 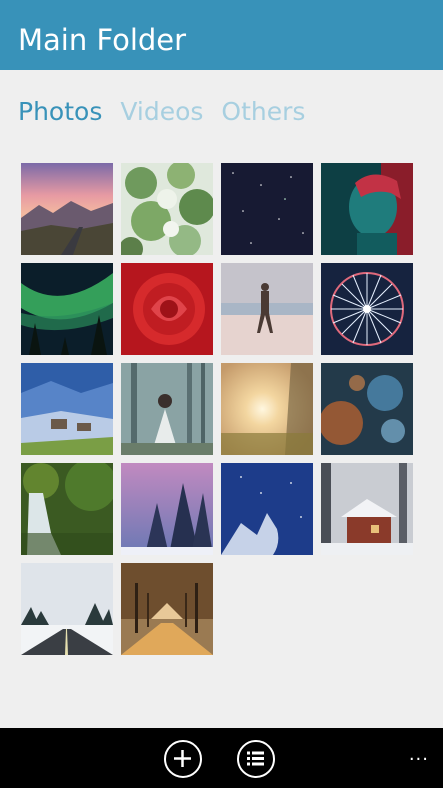 What do you see at coordinates (167, 309) in the screenshot?
I see `photo-thumbnail-red-rose` at bounding box center [167, 309].